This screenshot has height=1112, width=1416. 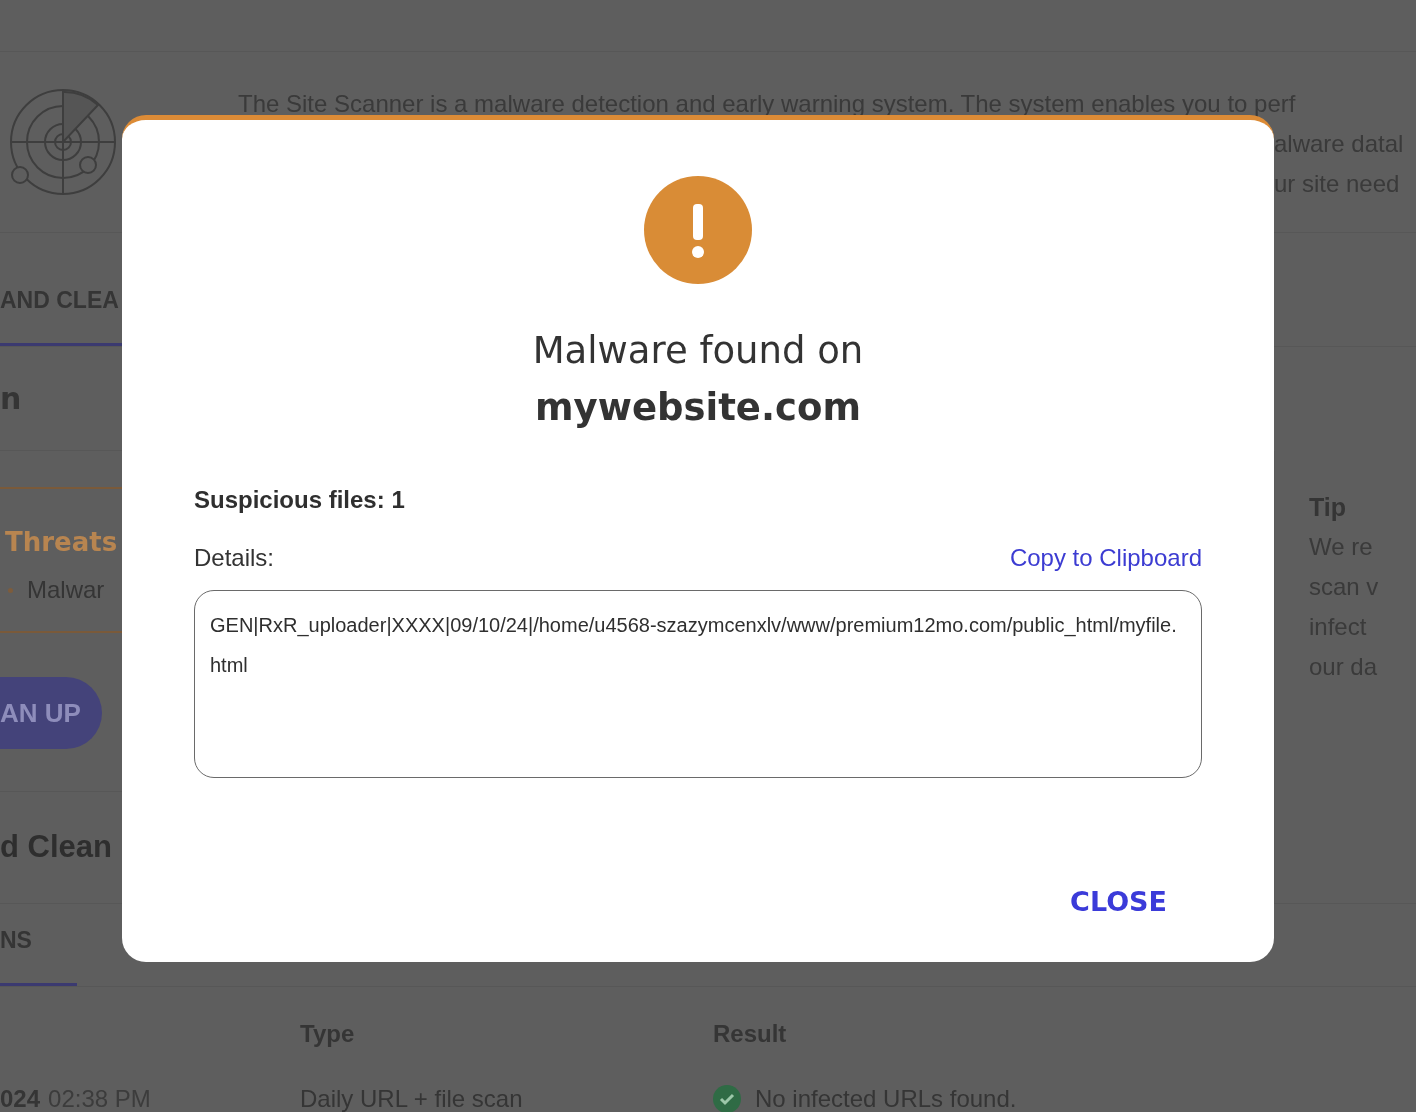 I want to click on site-name: mywebsite.com, so click(x=698, y=408).